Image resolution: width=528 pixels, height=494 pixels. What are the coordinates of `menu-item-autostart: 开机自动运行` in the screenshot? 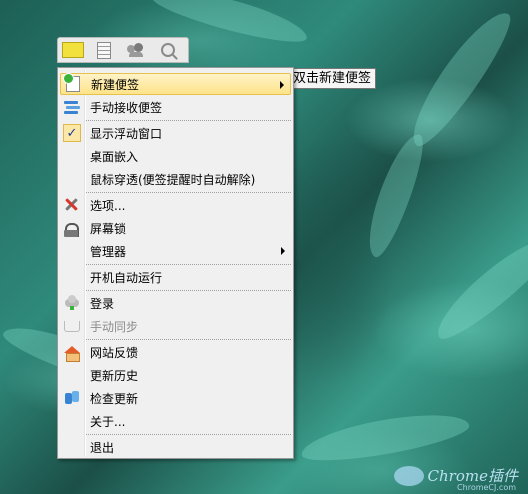 It's located at (175, 277).